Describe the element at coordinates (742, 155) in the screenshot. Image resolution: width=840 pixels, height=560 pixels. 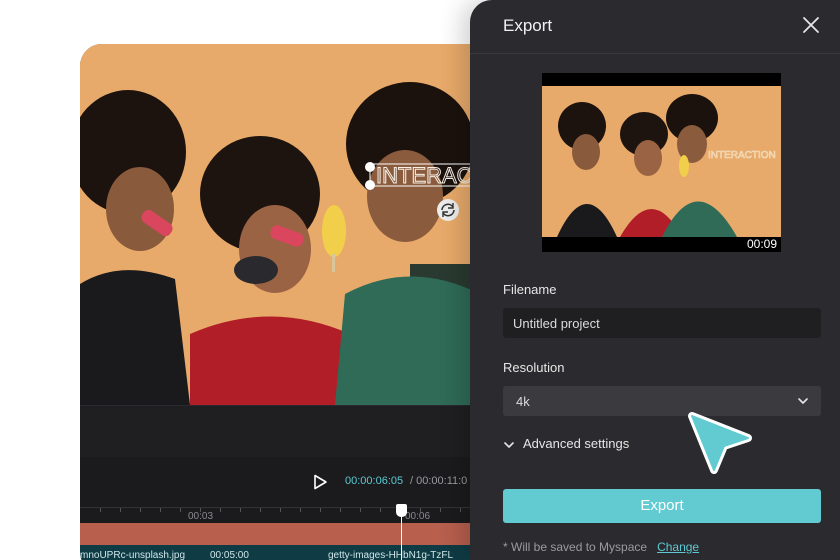
I see `thumbnail-overlay-text: INTERACTION` at that location.